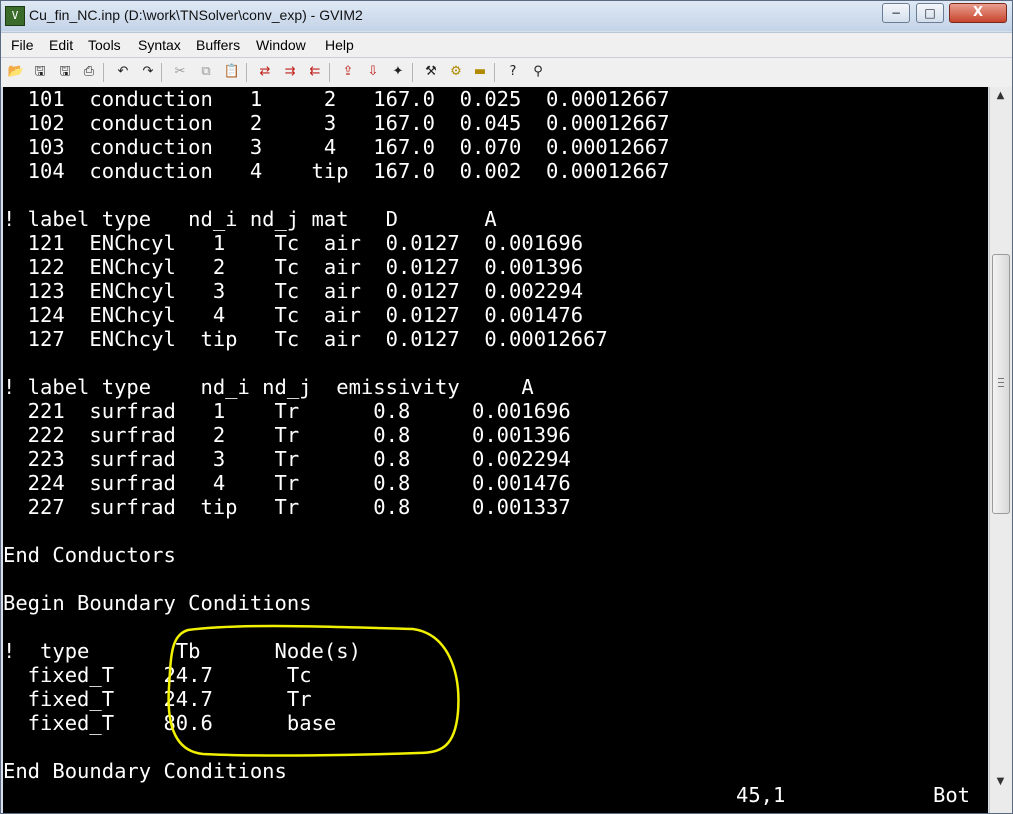 The image size is (1013, 814). I want to click on help-icon: ?, so click(513, 72).